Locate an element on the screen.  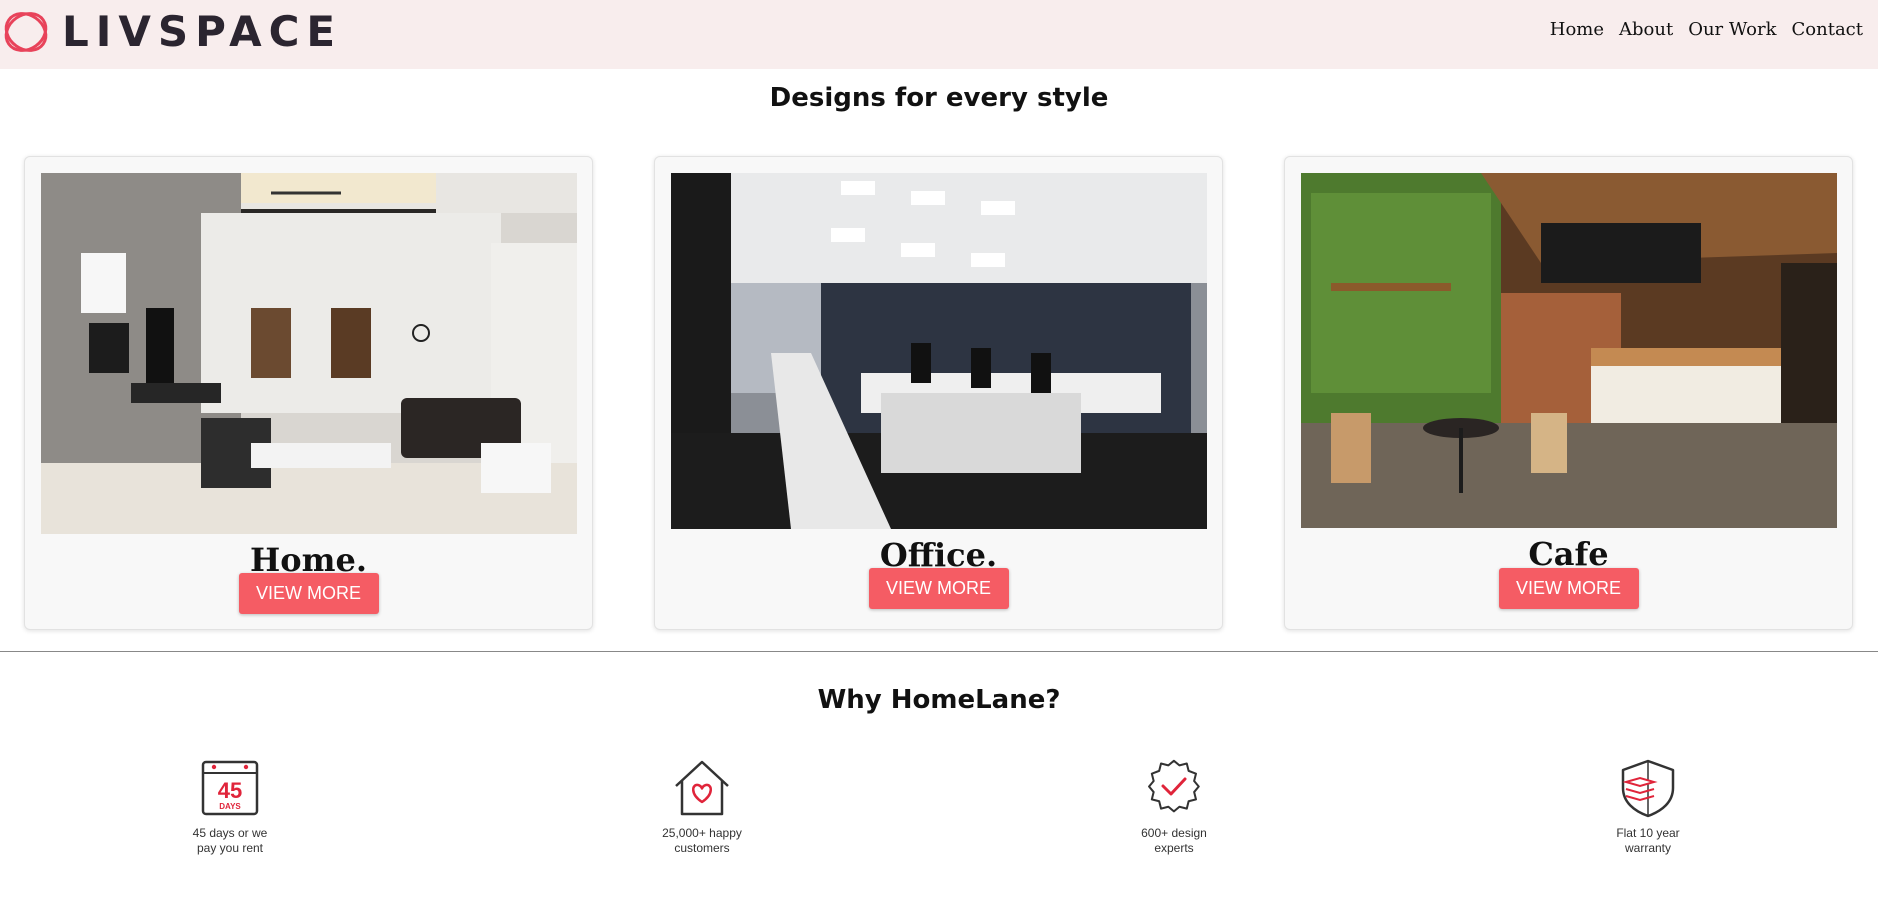
header: LIVSPACE Home About Our Work Contact is located at coordinates (939, 34).